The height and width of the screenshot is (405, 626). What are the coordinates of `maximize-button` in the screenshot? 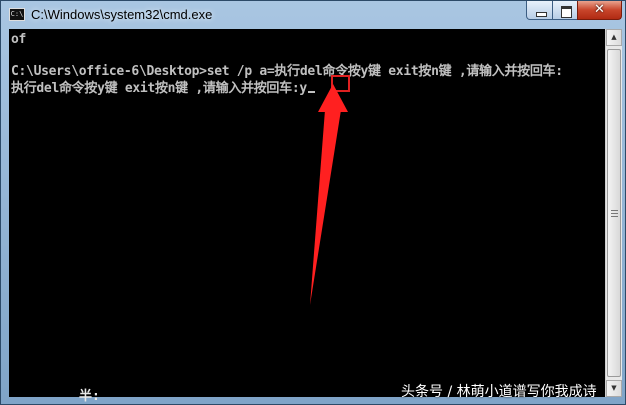 It's located at (565, 10).